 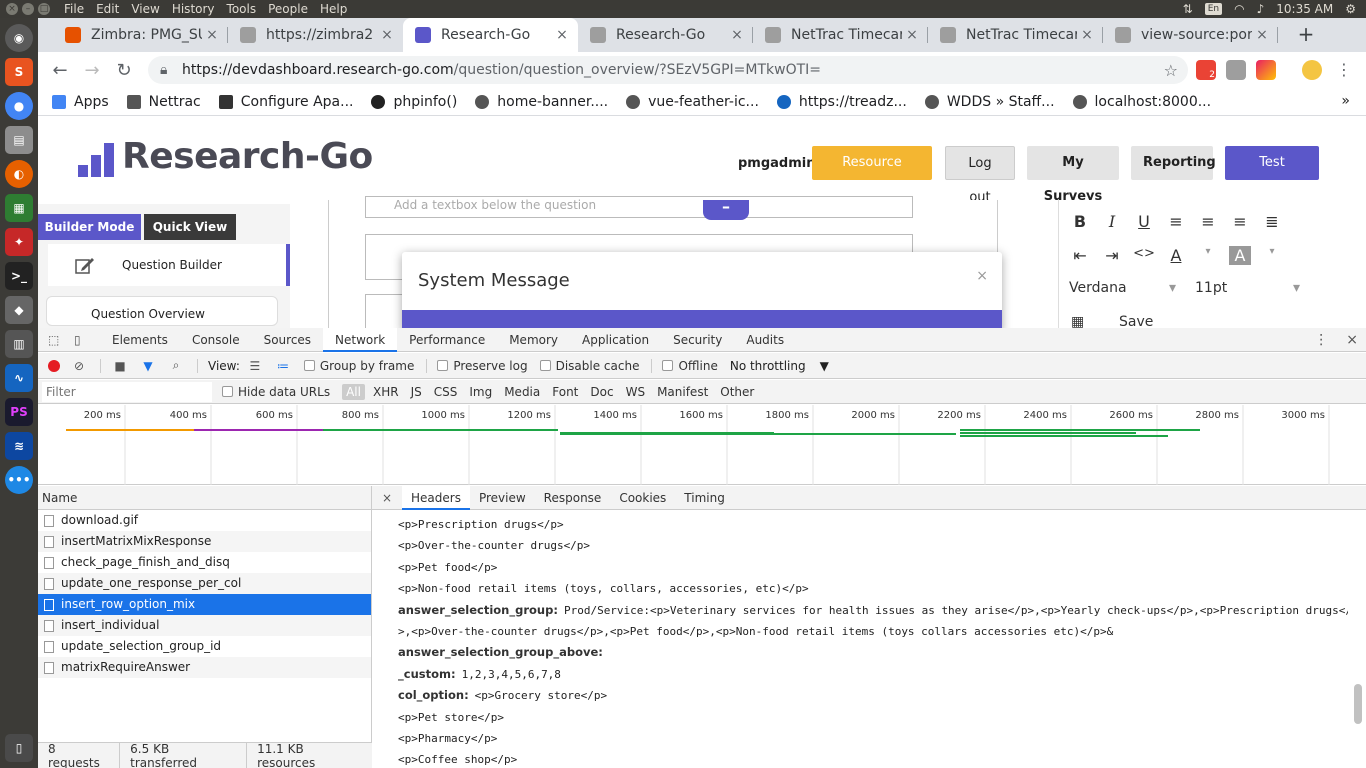 I want to click on devtools-tab-performance: Performance, so click(x=447, y=340).